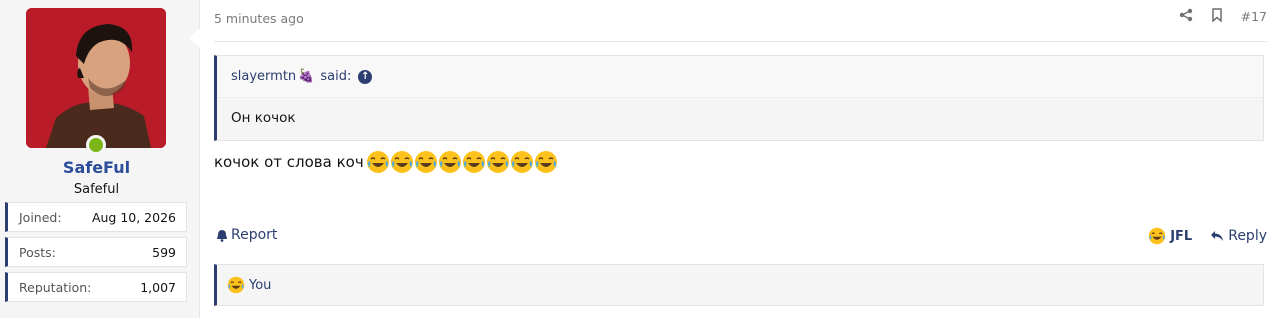 The height and width of the screenshot is (318, 1281). Describe the element at coordinates (194, 38) in the screenshot. I see `message-arrow` at that location.